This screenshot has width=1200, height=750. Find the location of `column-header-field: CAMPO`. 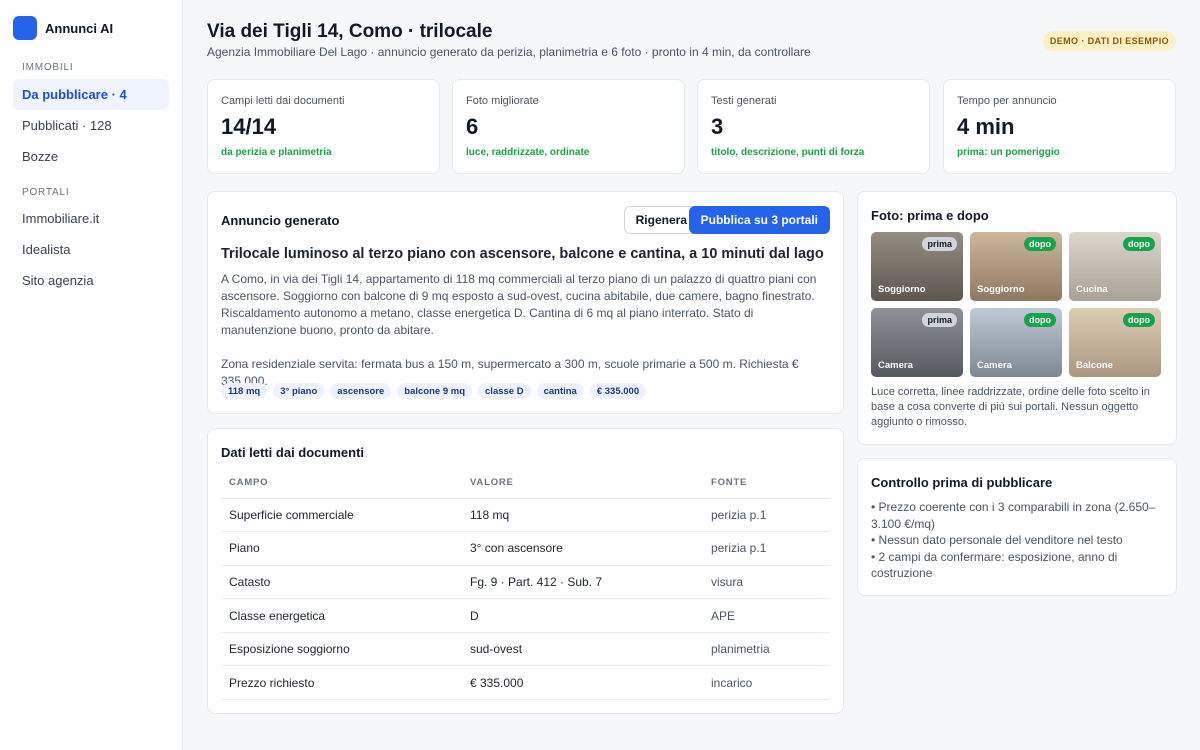

column-header-field: CAMPO is located at coordinates (341, 483).